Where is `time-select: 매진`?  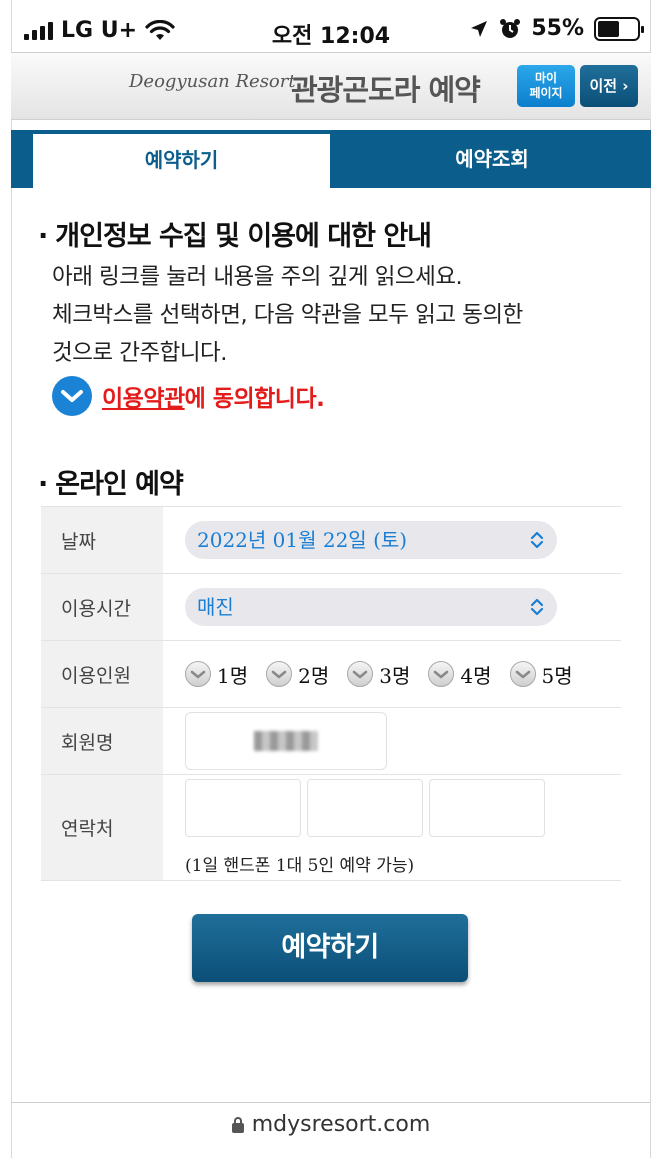
time-select: 매진 is located at coordinates (371, 607).